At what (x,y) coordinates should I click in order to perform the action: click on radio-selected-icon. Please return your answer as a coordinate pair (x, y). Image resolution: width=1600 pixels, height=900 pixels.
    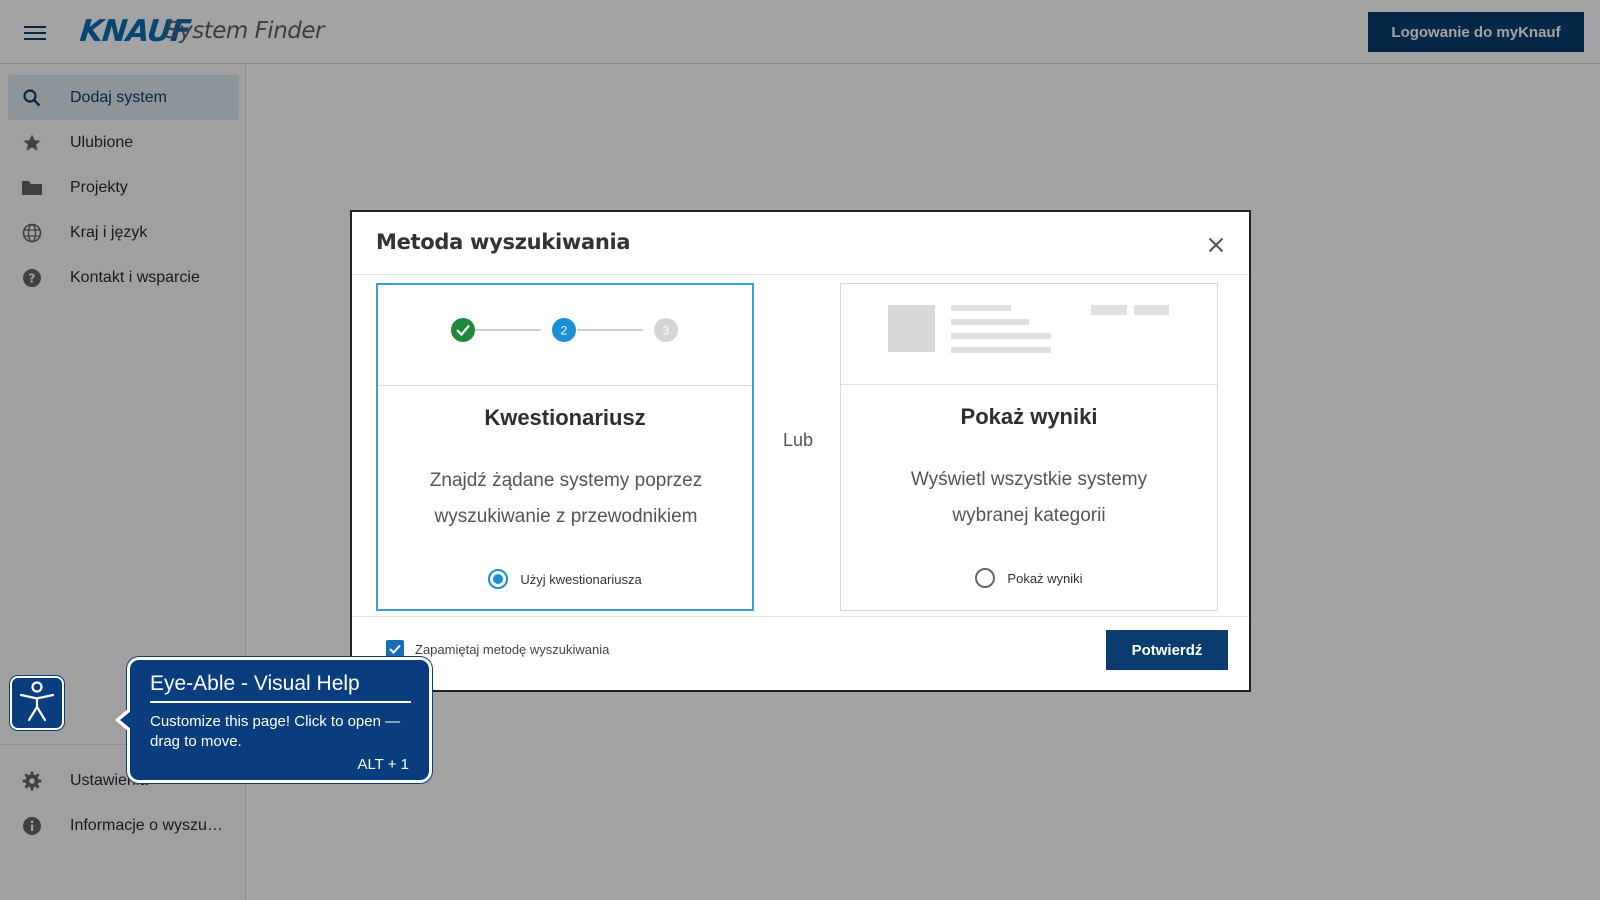
    Looking at the image, I should click on (498, 579).